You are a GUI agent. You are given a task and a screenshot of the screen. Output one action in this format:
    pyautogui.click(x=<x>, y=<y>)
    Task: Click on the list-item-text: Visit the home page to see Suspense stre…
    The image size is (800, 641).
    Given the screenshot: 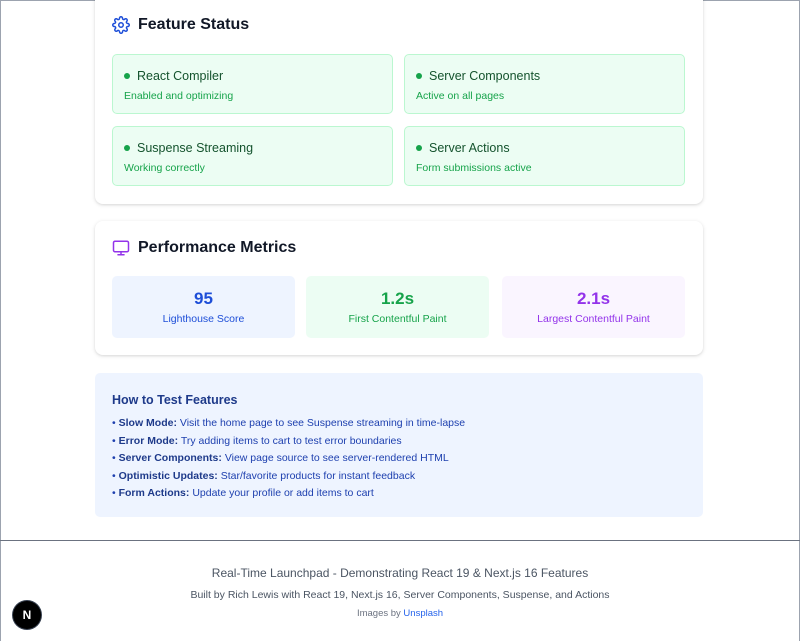 What is the action you would take?
    pyautogui.click(x=322, y=423)
    